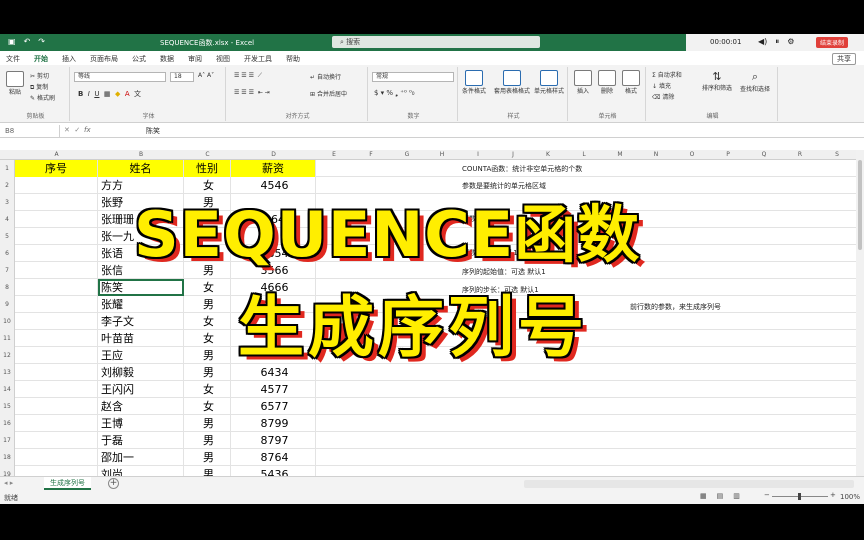 The height and width of the screenshot is (540, 864). Describe the element at coordinates (328, 93) in the screenshot. I see `merge-center-button: ⊞ 合并后居中` at that location.